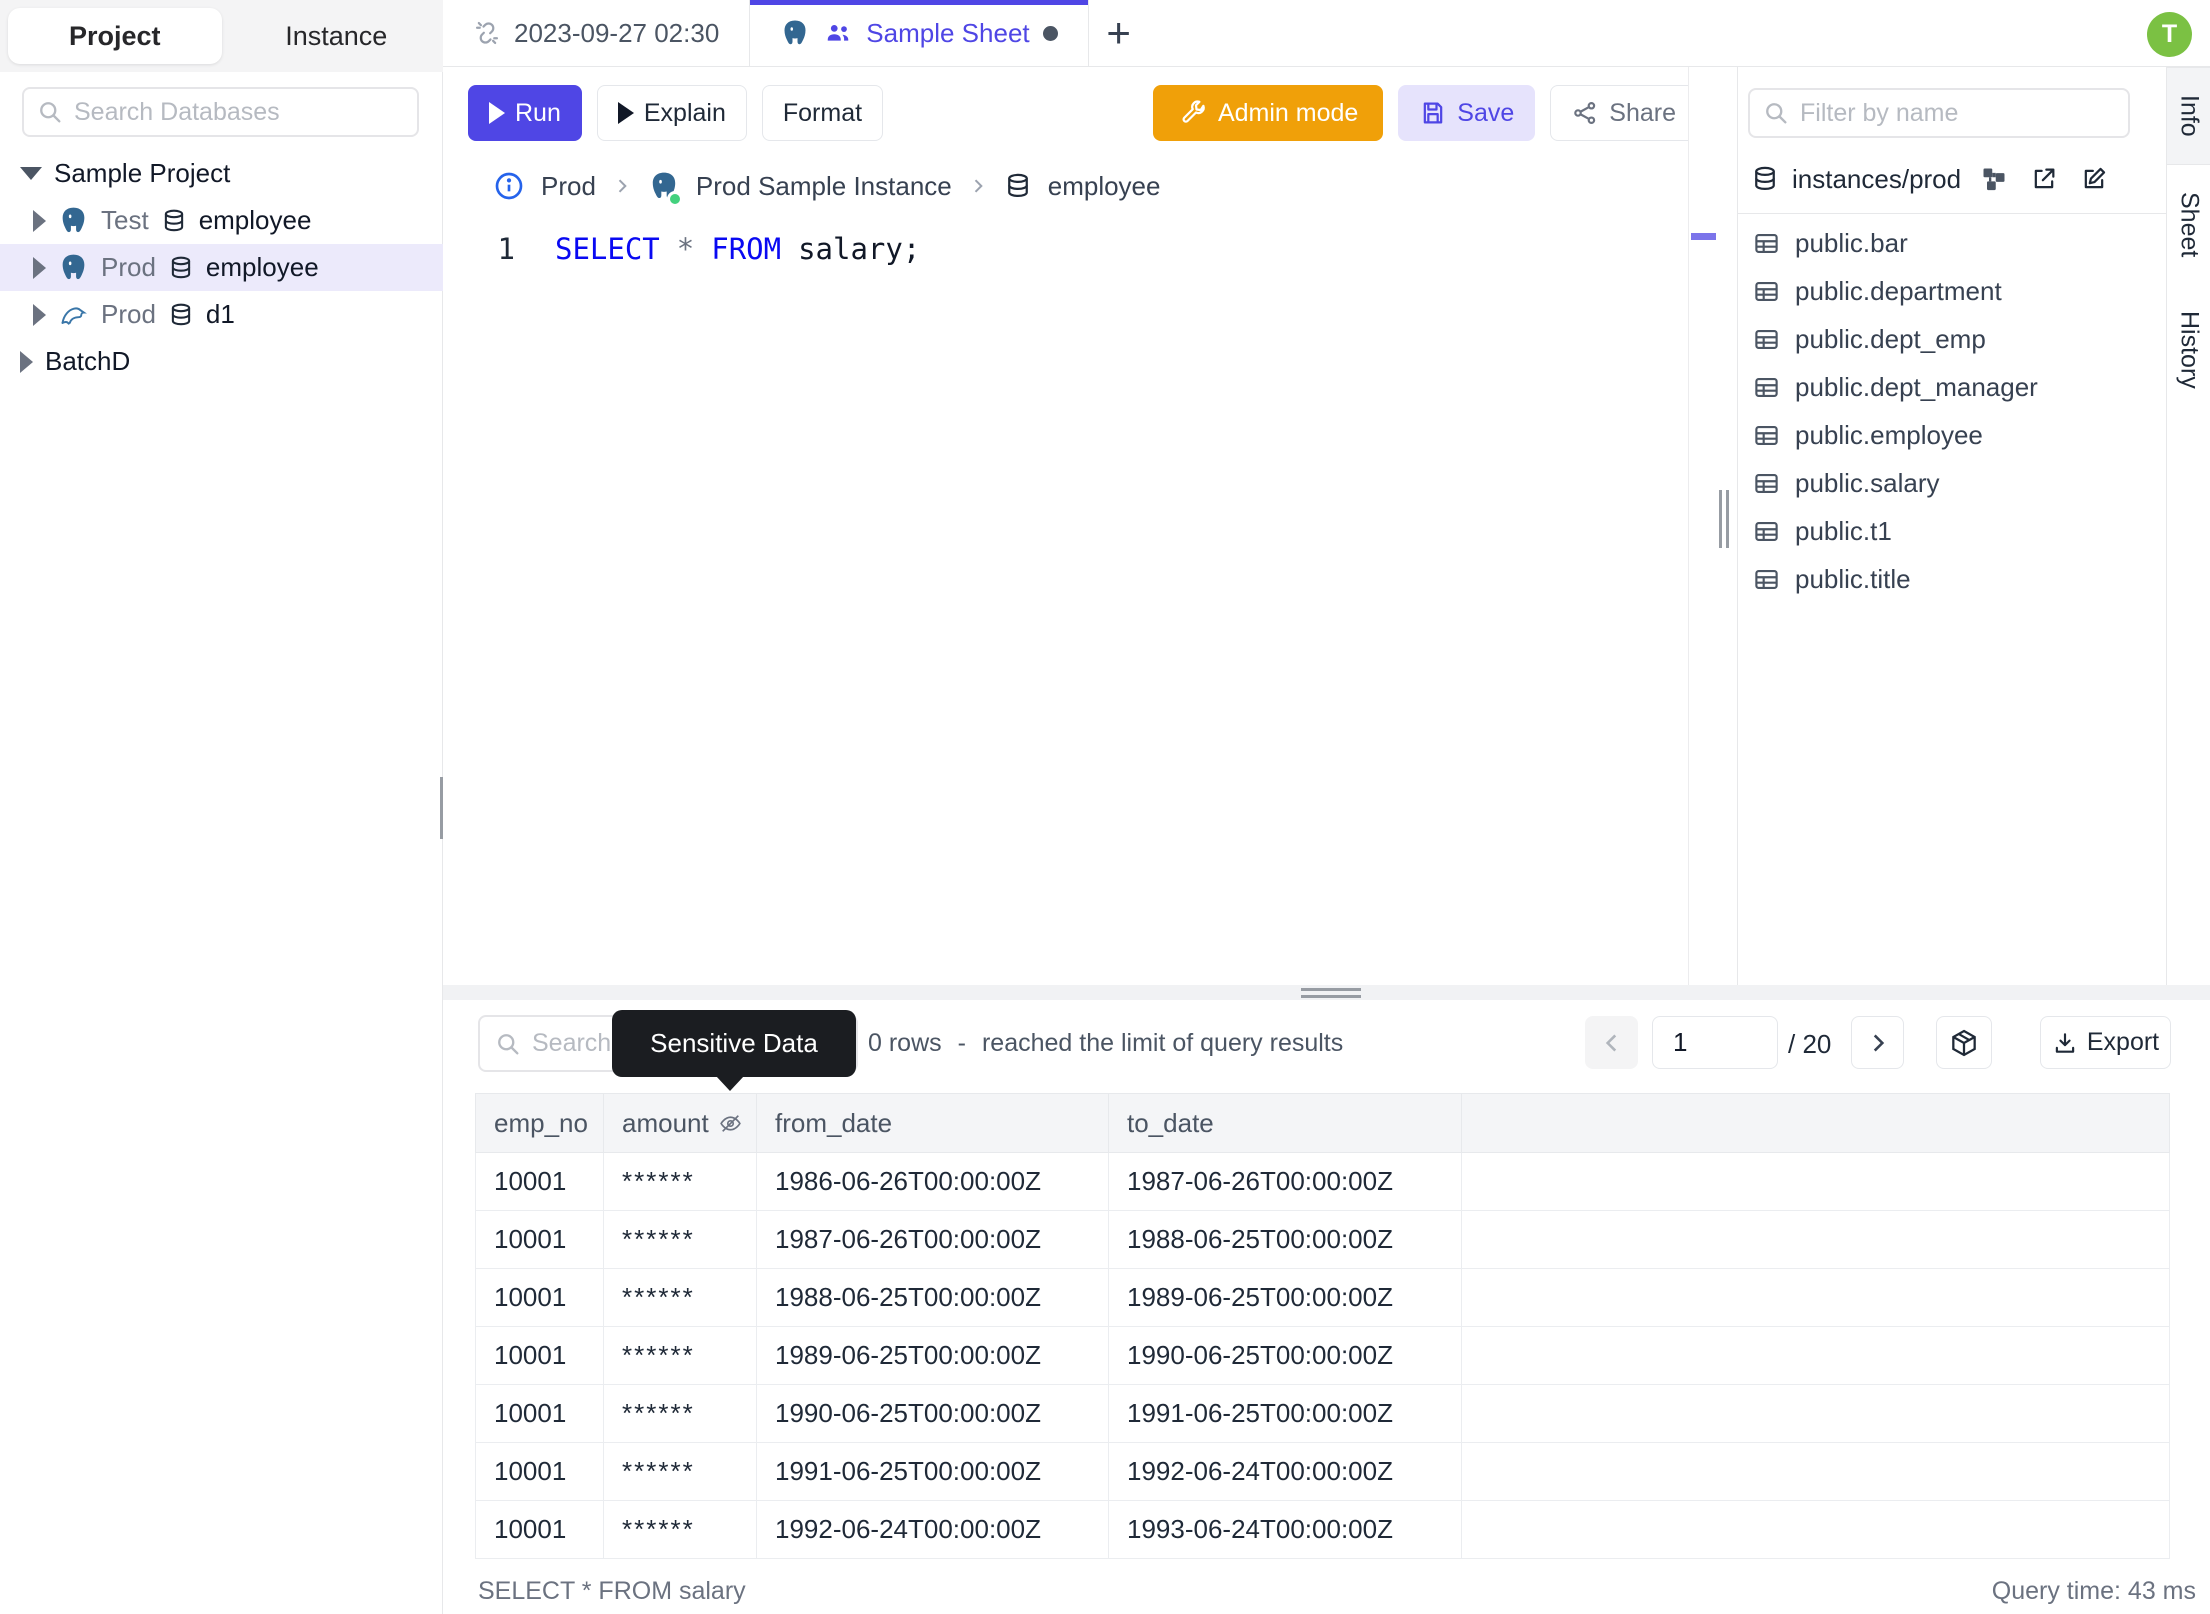 The width and height of the screenshot is (2210, 1614). I want to click on database-search-input, so click(239, 112).